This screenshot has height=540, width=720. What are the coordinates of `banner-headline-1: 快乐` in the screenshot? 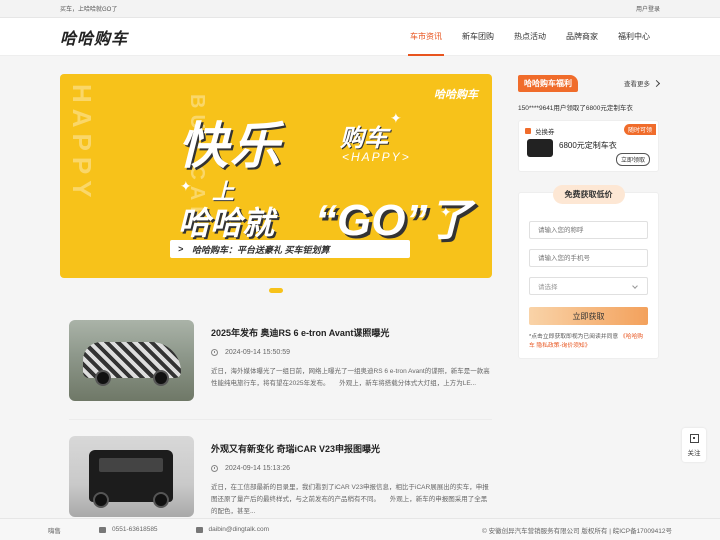 It's located at (230, 146).